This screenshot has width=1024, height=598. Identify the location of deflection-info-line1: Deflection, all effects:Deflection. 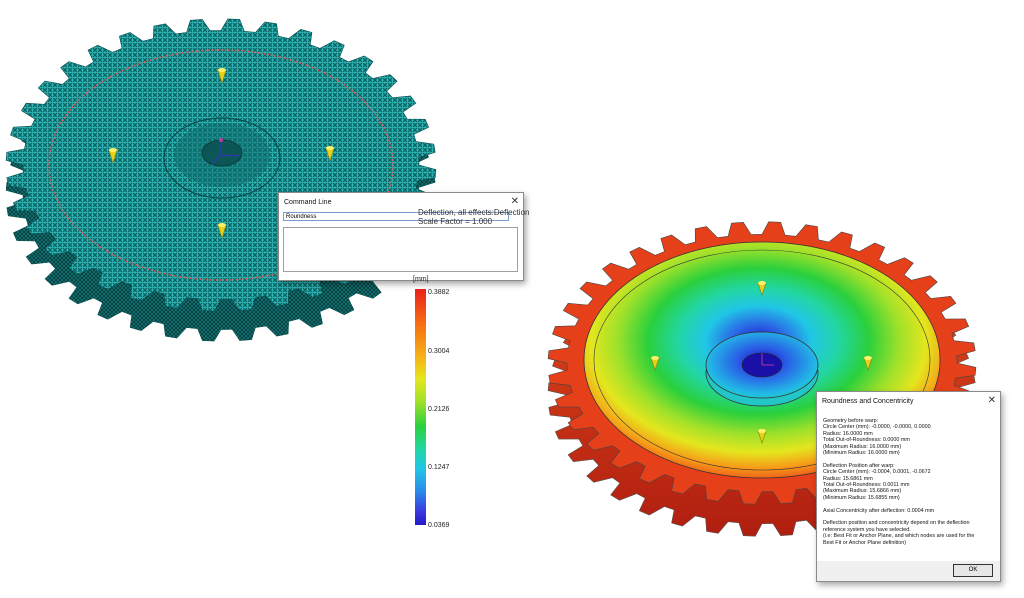
(474, 212).